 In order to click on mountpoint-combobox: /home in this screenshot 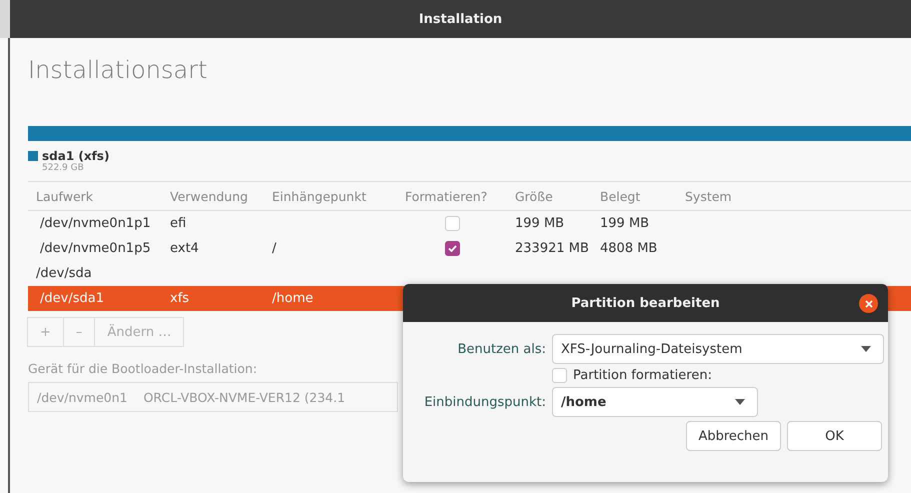, I will do `click(655, 402)`.